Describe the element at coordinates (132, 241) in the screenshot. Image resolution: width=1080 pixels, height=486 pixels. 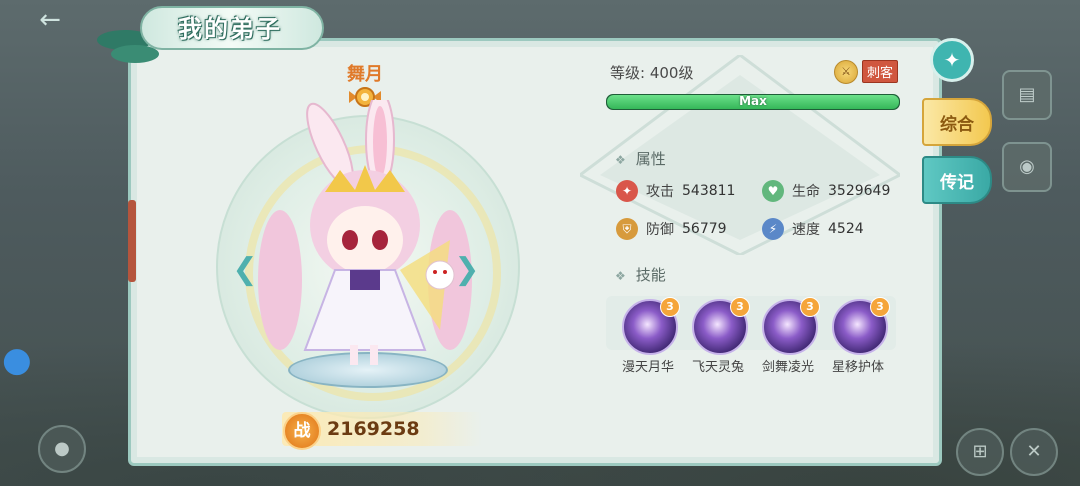
I see `panel-edge-stripe` at that location.